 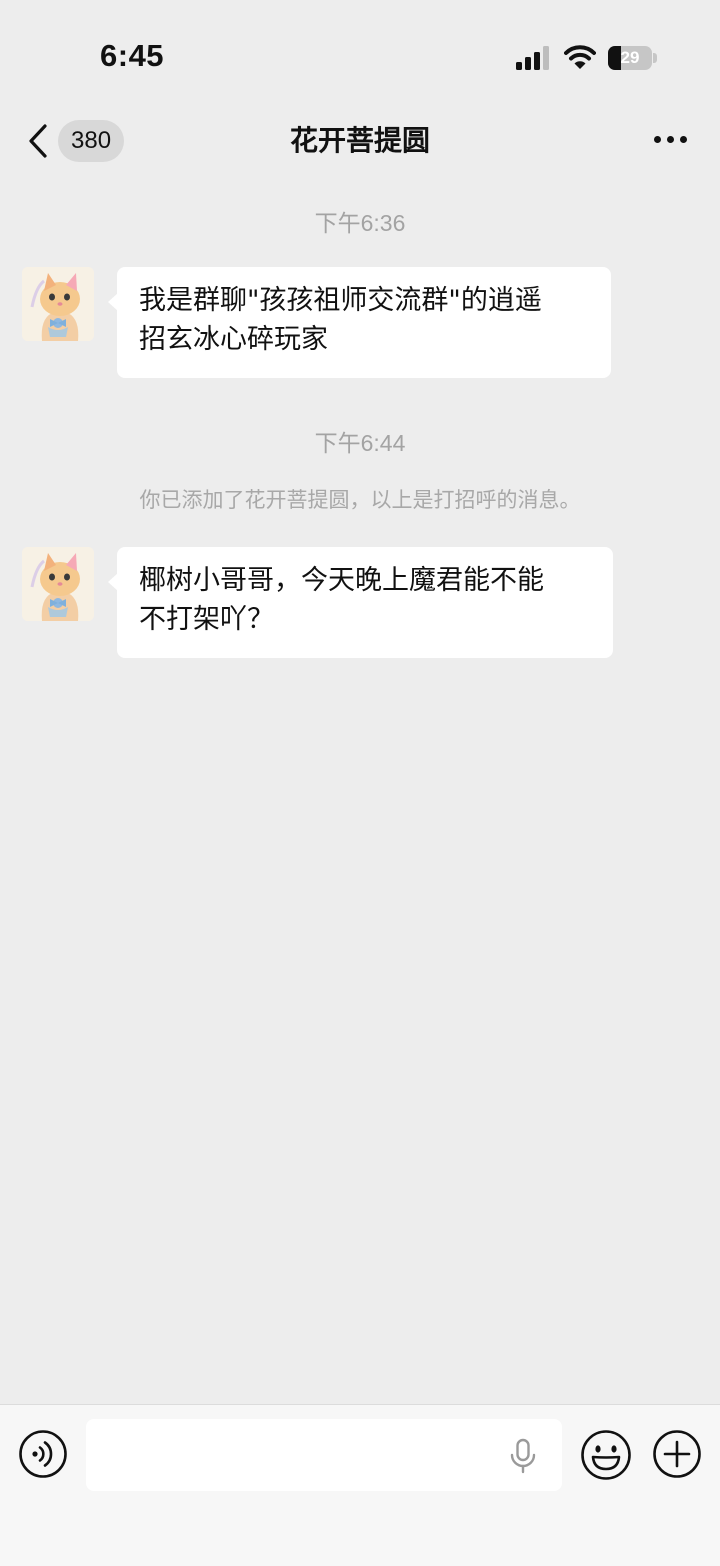 What do you see at coordinates (360, 223) in the screenshot?
I see `message-timestamp: 下午6:36` at bounding box center [360, 223].